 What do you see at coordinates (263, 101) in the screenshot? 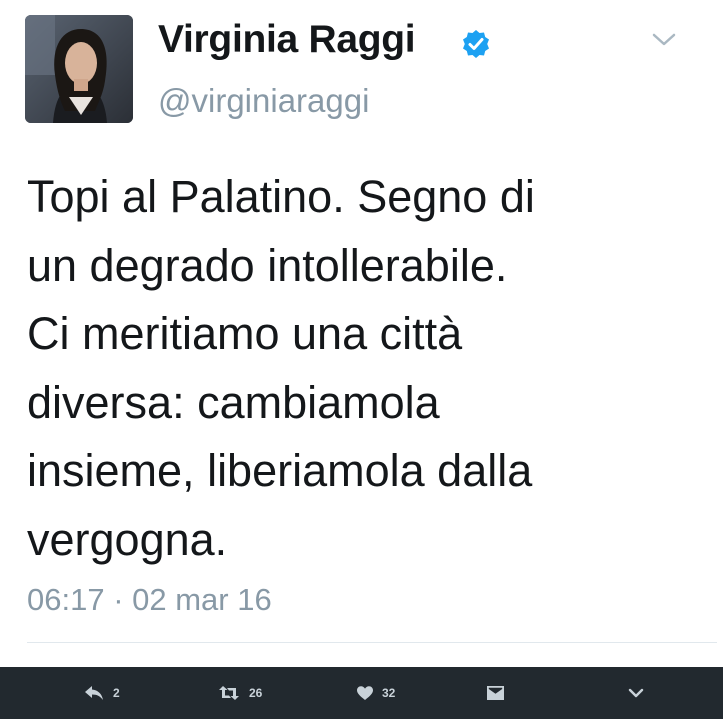
I see `user-handle: @virginiaraggi` at bounding box center [263, 101].